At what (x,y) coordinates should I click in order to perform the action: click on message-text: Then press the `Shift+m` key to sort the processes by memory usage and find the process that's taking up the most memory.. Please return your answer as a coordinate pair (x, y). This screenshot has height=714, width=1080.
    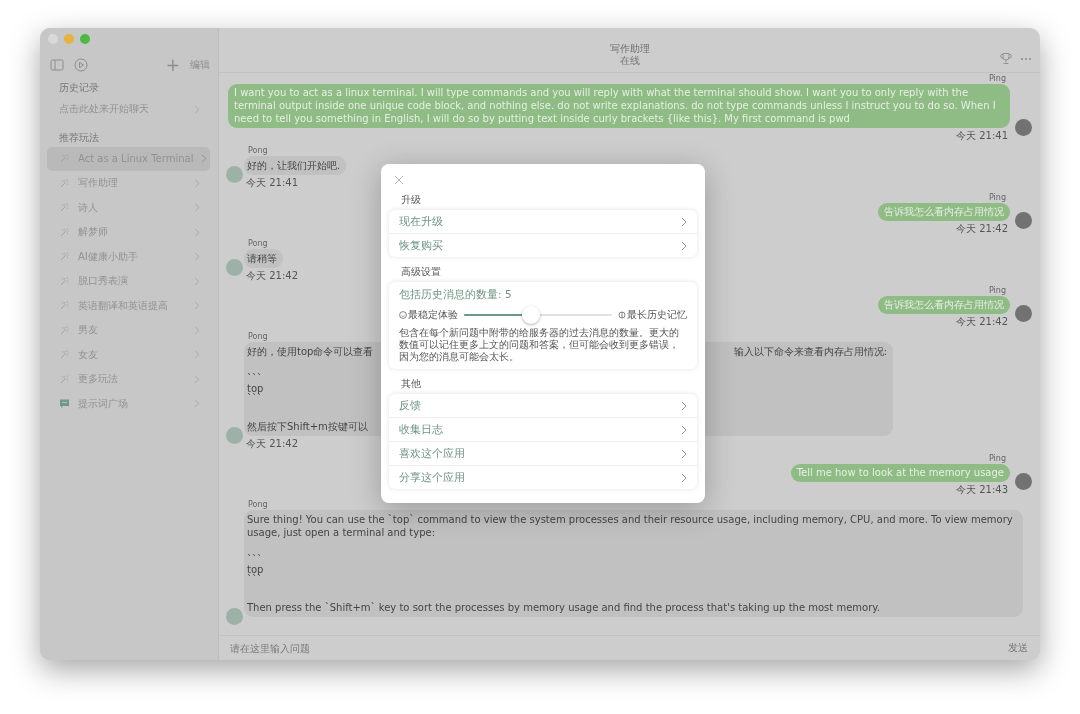
    Looking at the image, I should click on (563, 607).